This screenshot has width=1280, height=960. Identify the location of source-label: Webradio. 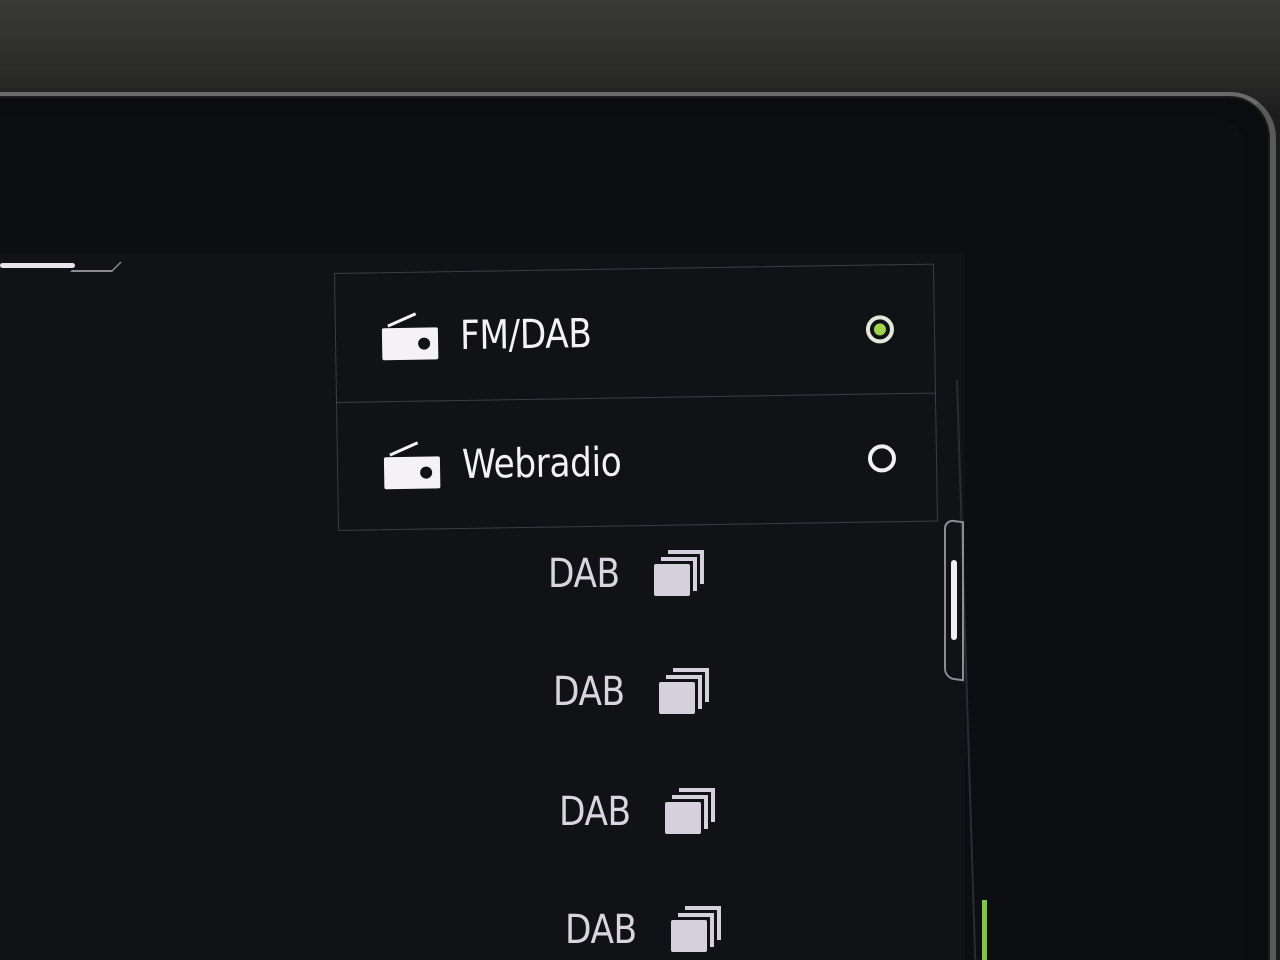
(541, 463).